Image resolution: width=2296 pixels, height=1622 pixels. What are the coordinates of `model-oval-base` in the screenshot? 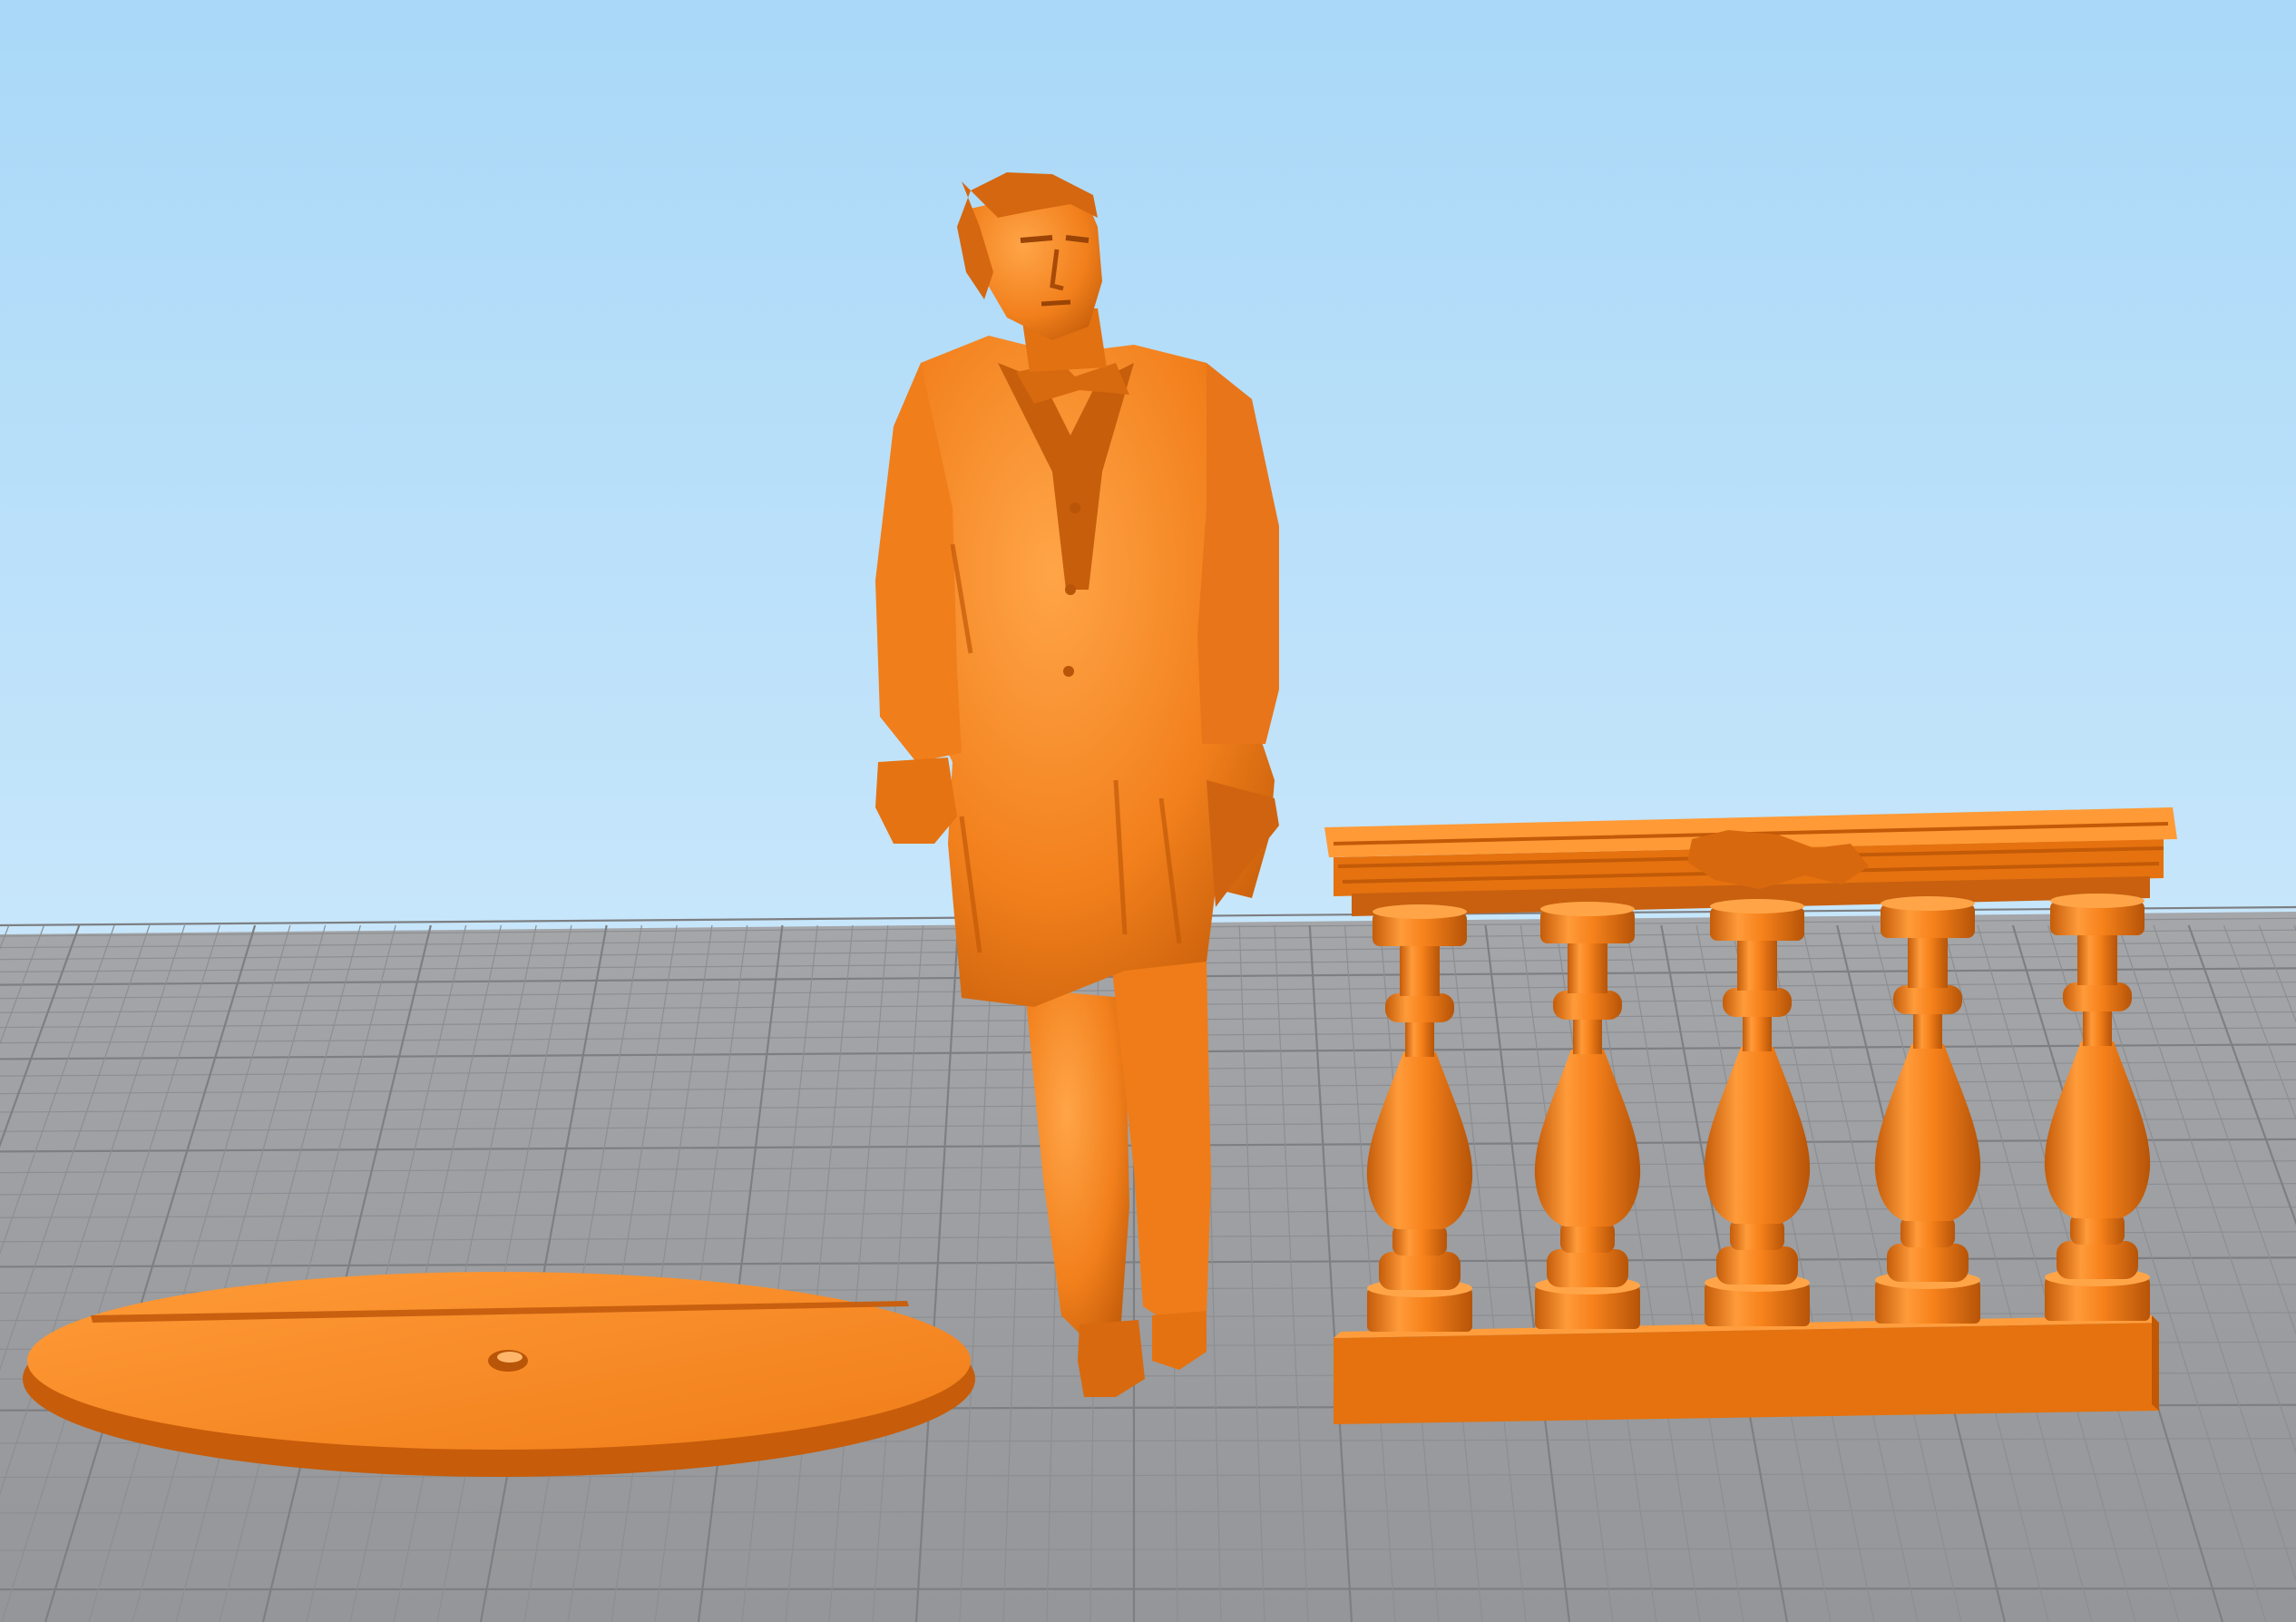 It's located at (499, 1374).